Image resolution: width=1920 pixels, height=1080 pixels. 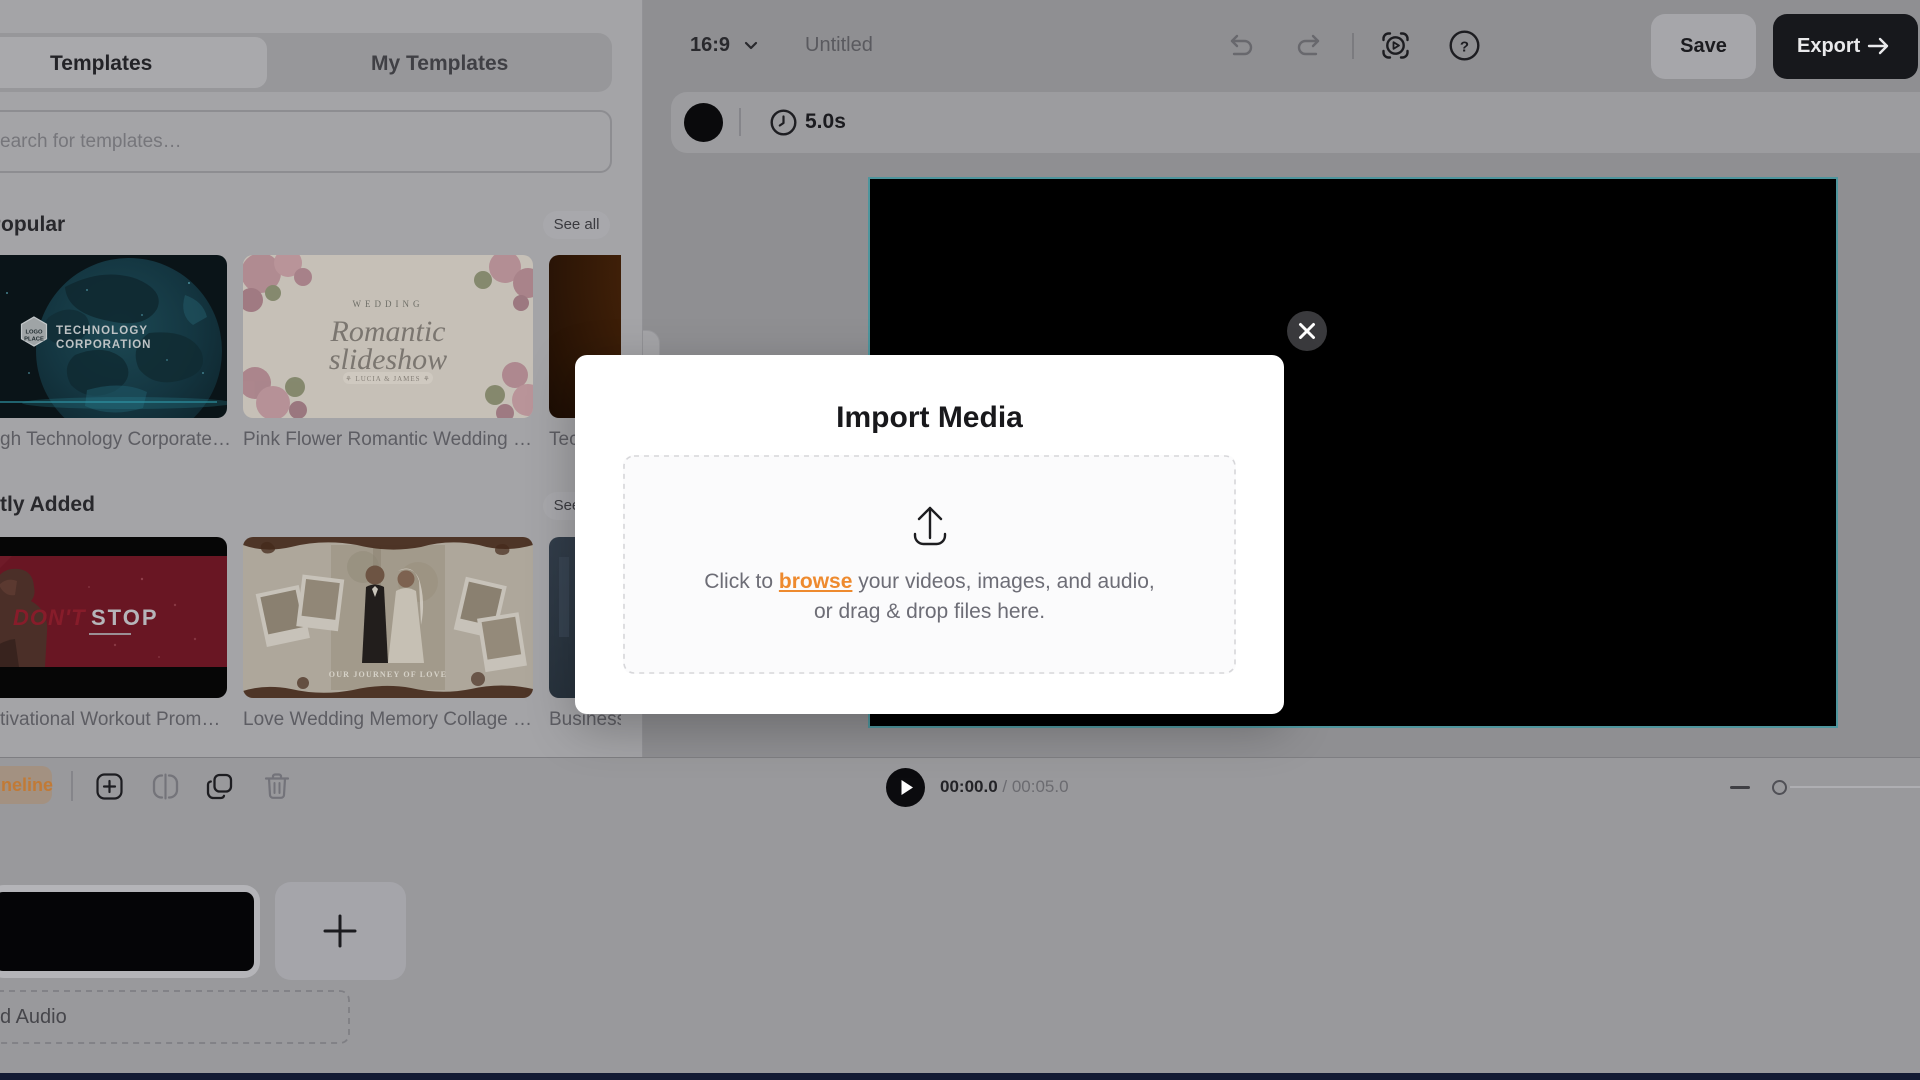 What do you see at coordinates (387, 379) in the screenshot?
I see `svg-text: ⚘ LUCIA & JAMES ⚘` at bounding box center [387, 379].